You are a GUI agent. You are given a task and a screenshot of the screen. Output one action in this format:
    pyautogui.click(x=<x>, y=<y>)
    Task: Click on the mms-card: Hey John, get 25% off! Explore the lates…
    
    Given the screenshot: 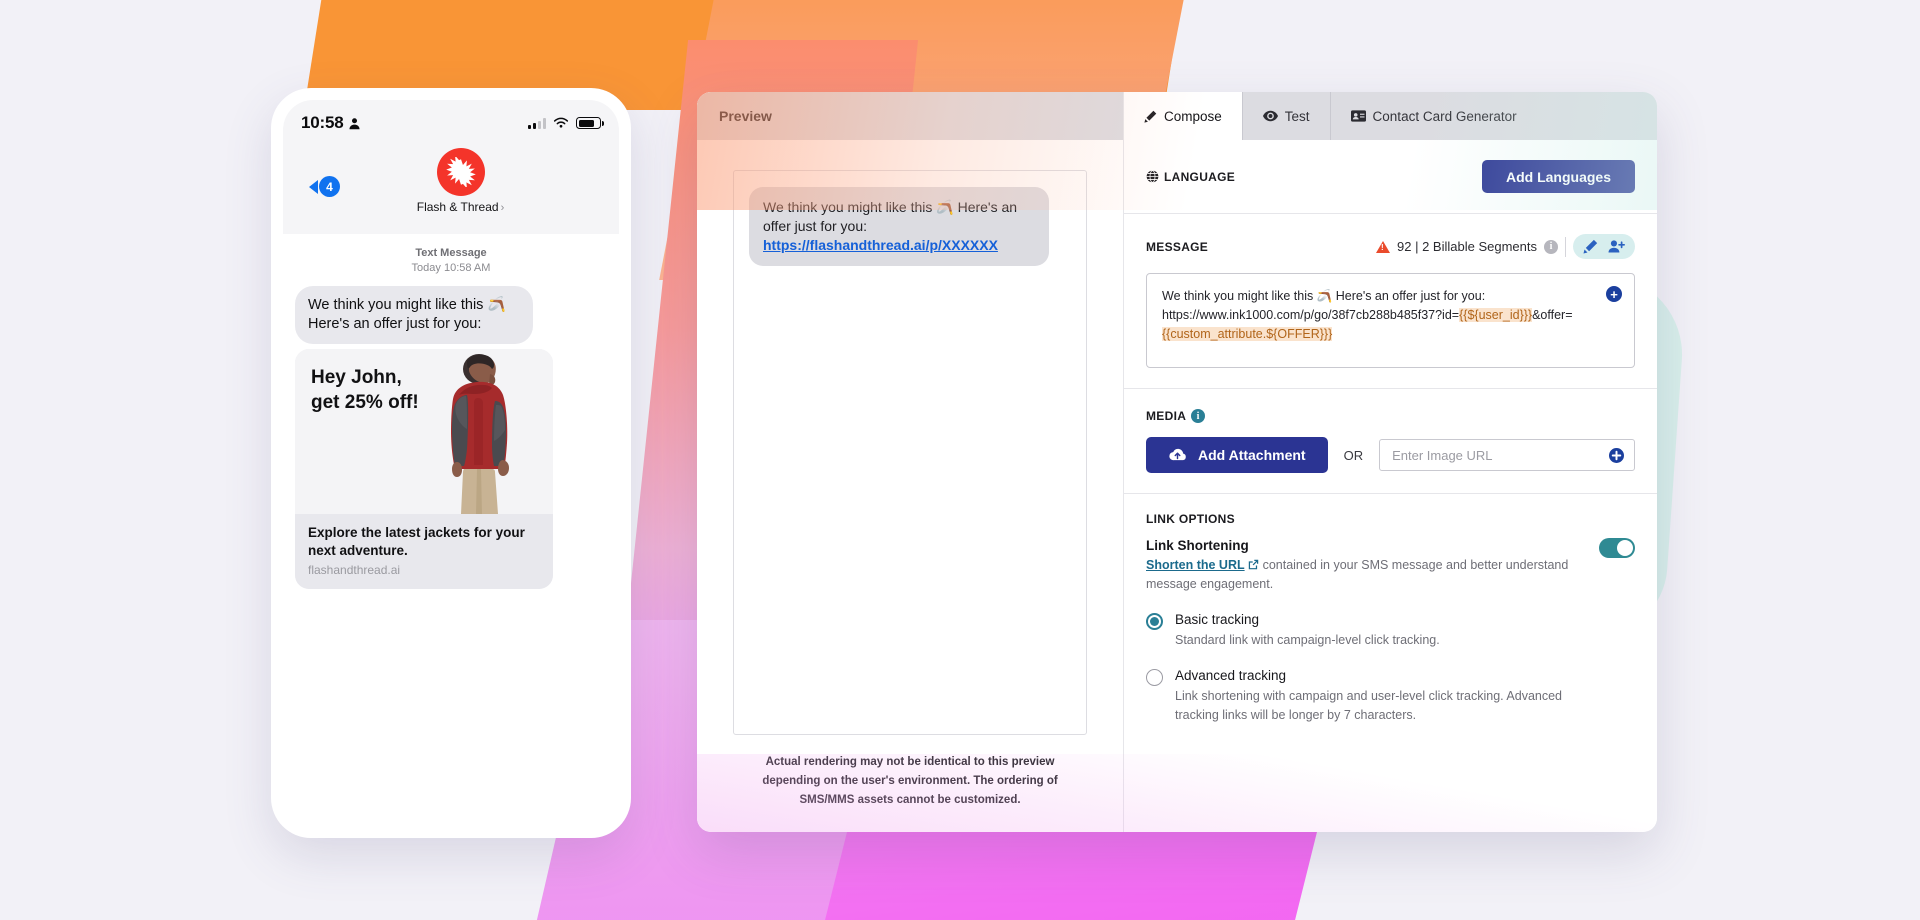 What is the action you would take?
    pyautogui.click(x=424, y=469)
    